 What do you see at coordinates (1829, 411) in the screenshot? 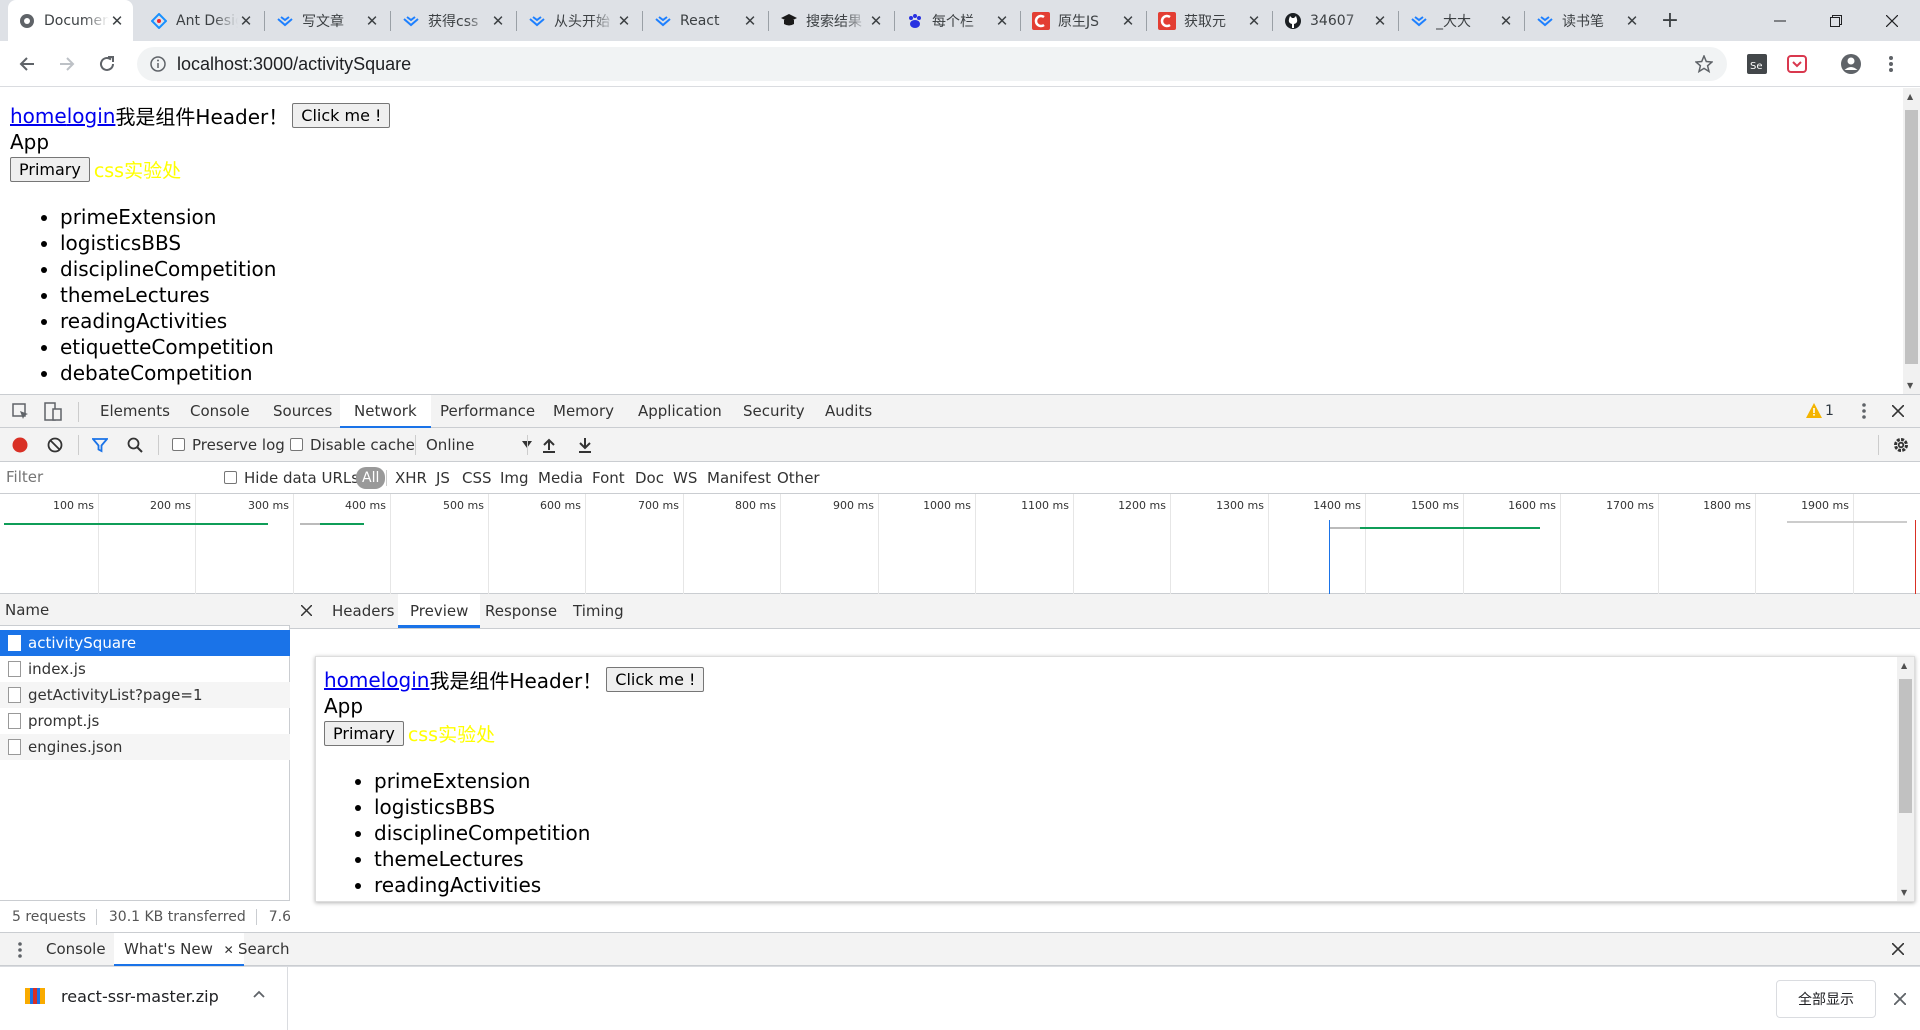
I see `warning-count: 1` at bounding box center [1829, 411].